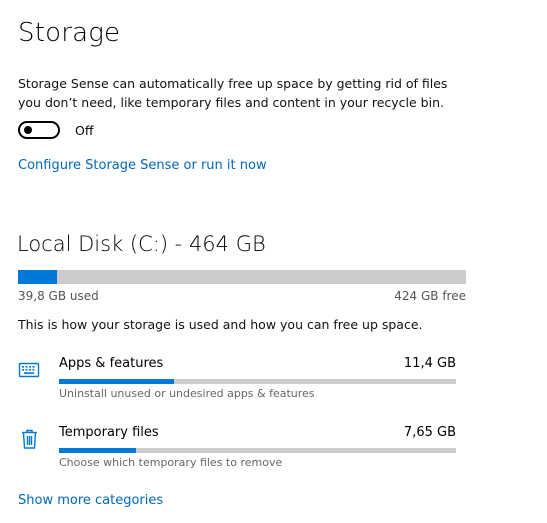  I want to click on category-description: Choose which temporary files to remove, so click(171, 462).